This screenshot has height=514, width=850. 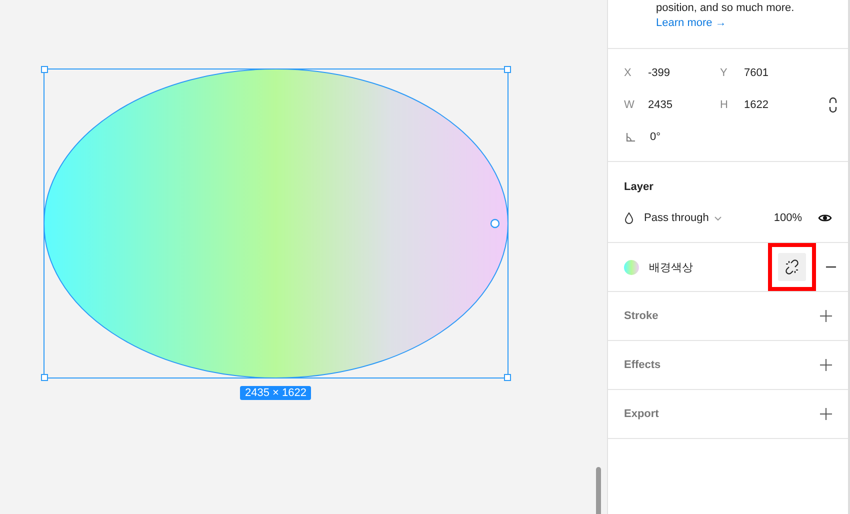 I want to click on constrain-proportions-icon, so click(x=833, y=105).